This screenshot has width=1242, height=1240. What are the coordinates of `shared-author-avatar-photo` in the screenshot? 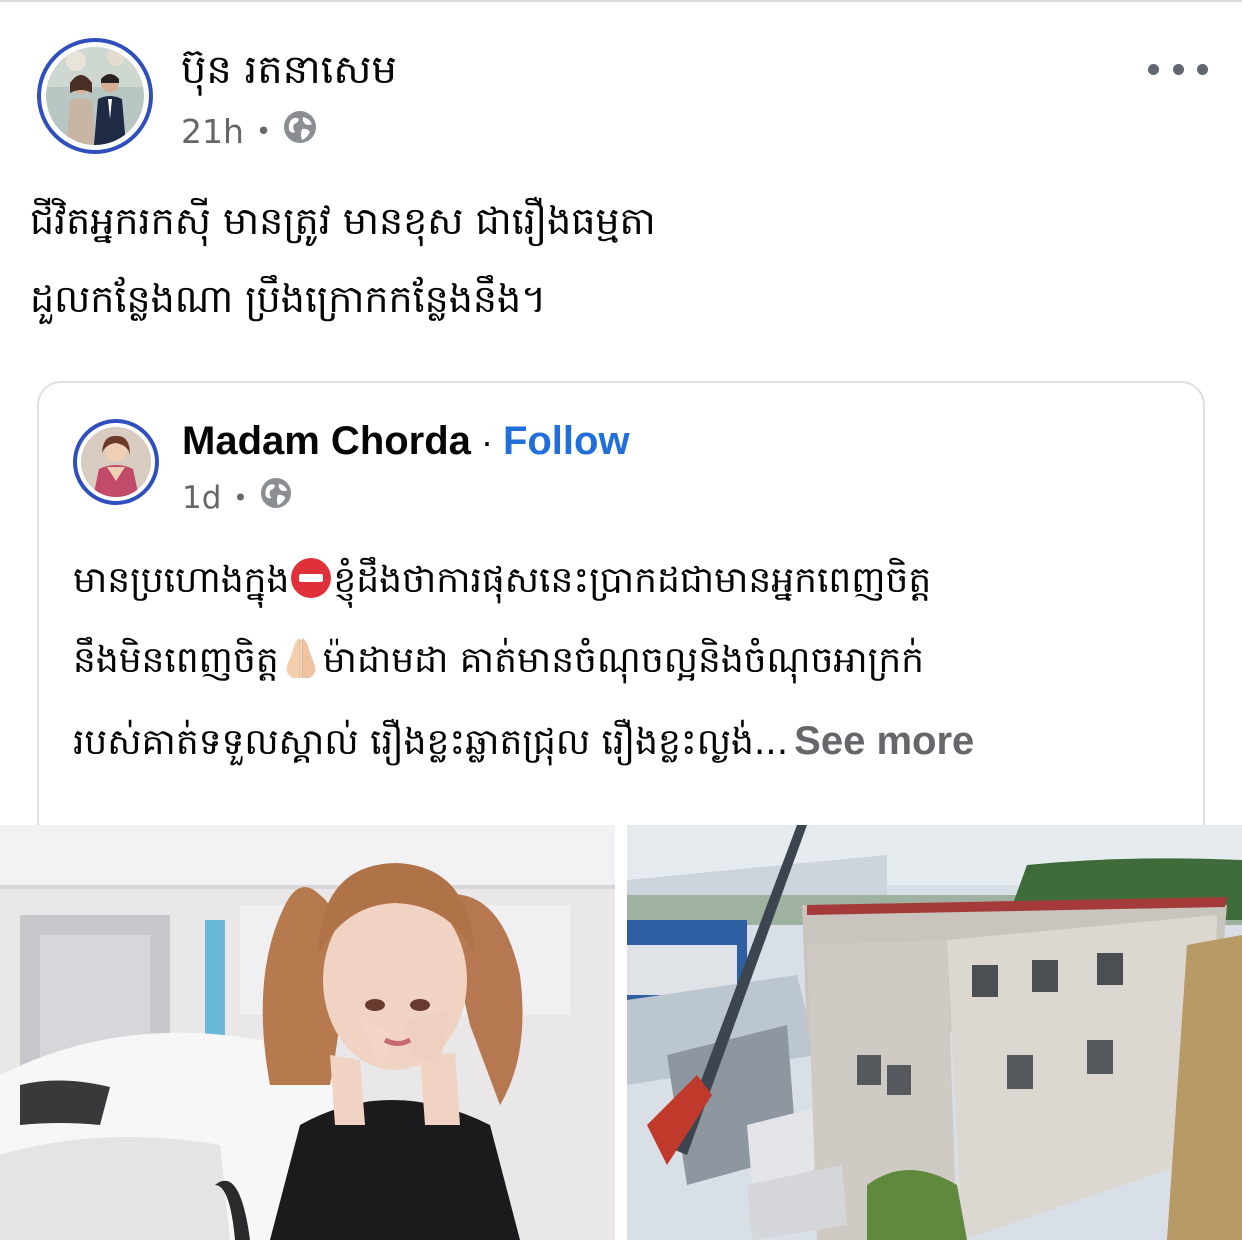 It's located at (116, 462).